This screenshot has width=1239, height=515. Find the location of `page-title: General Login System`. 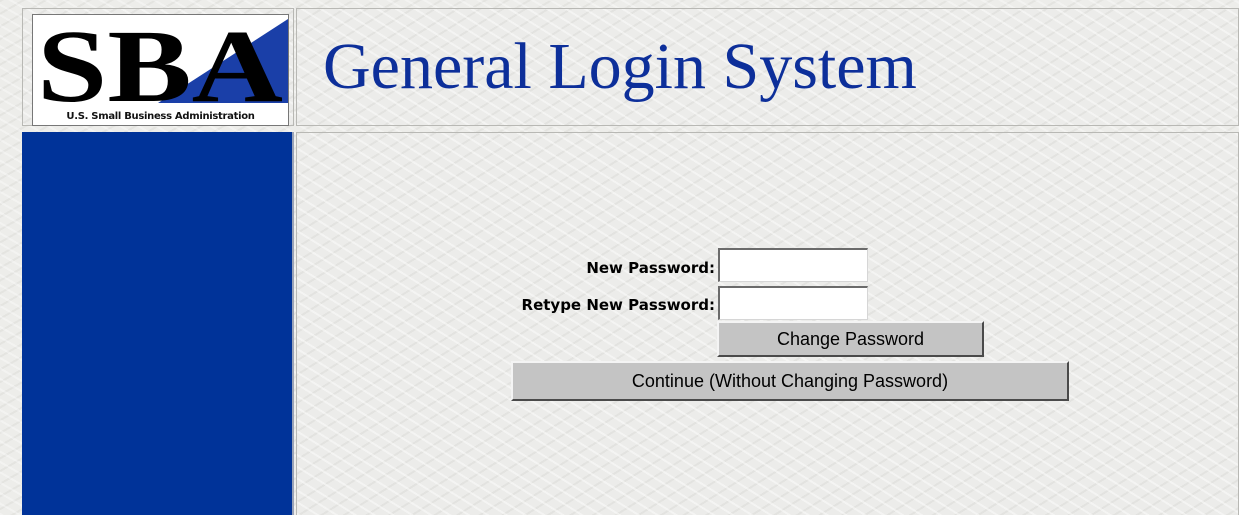

page-title: General Login System is located at coordinates (620, 66).